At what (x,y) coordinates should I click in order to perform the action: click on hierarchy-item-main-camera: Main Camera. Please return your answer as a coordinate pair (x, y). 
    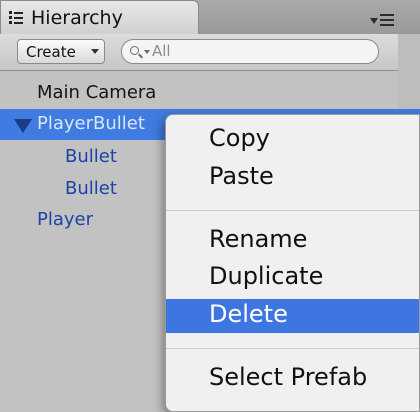
    Looking at the image, I should click on (210, 93).